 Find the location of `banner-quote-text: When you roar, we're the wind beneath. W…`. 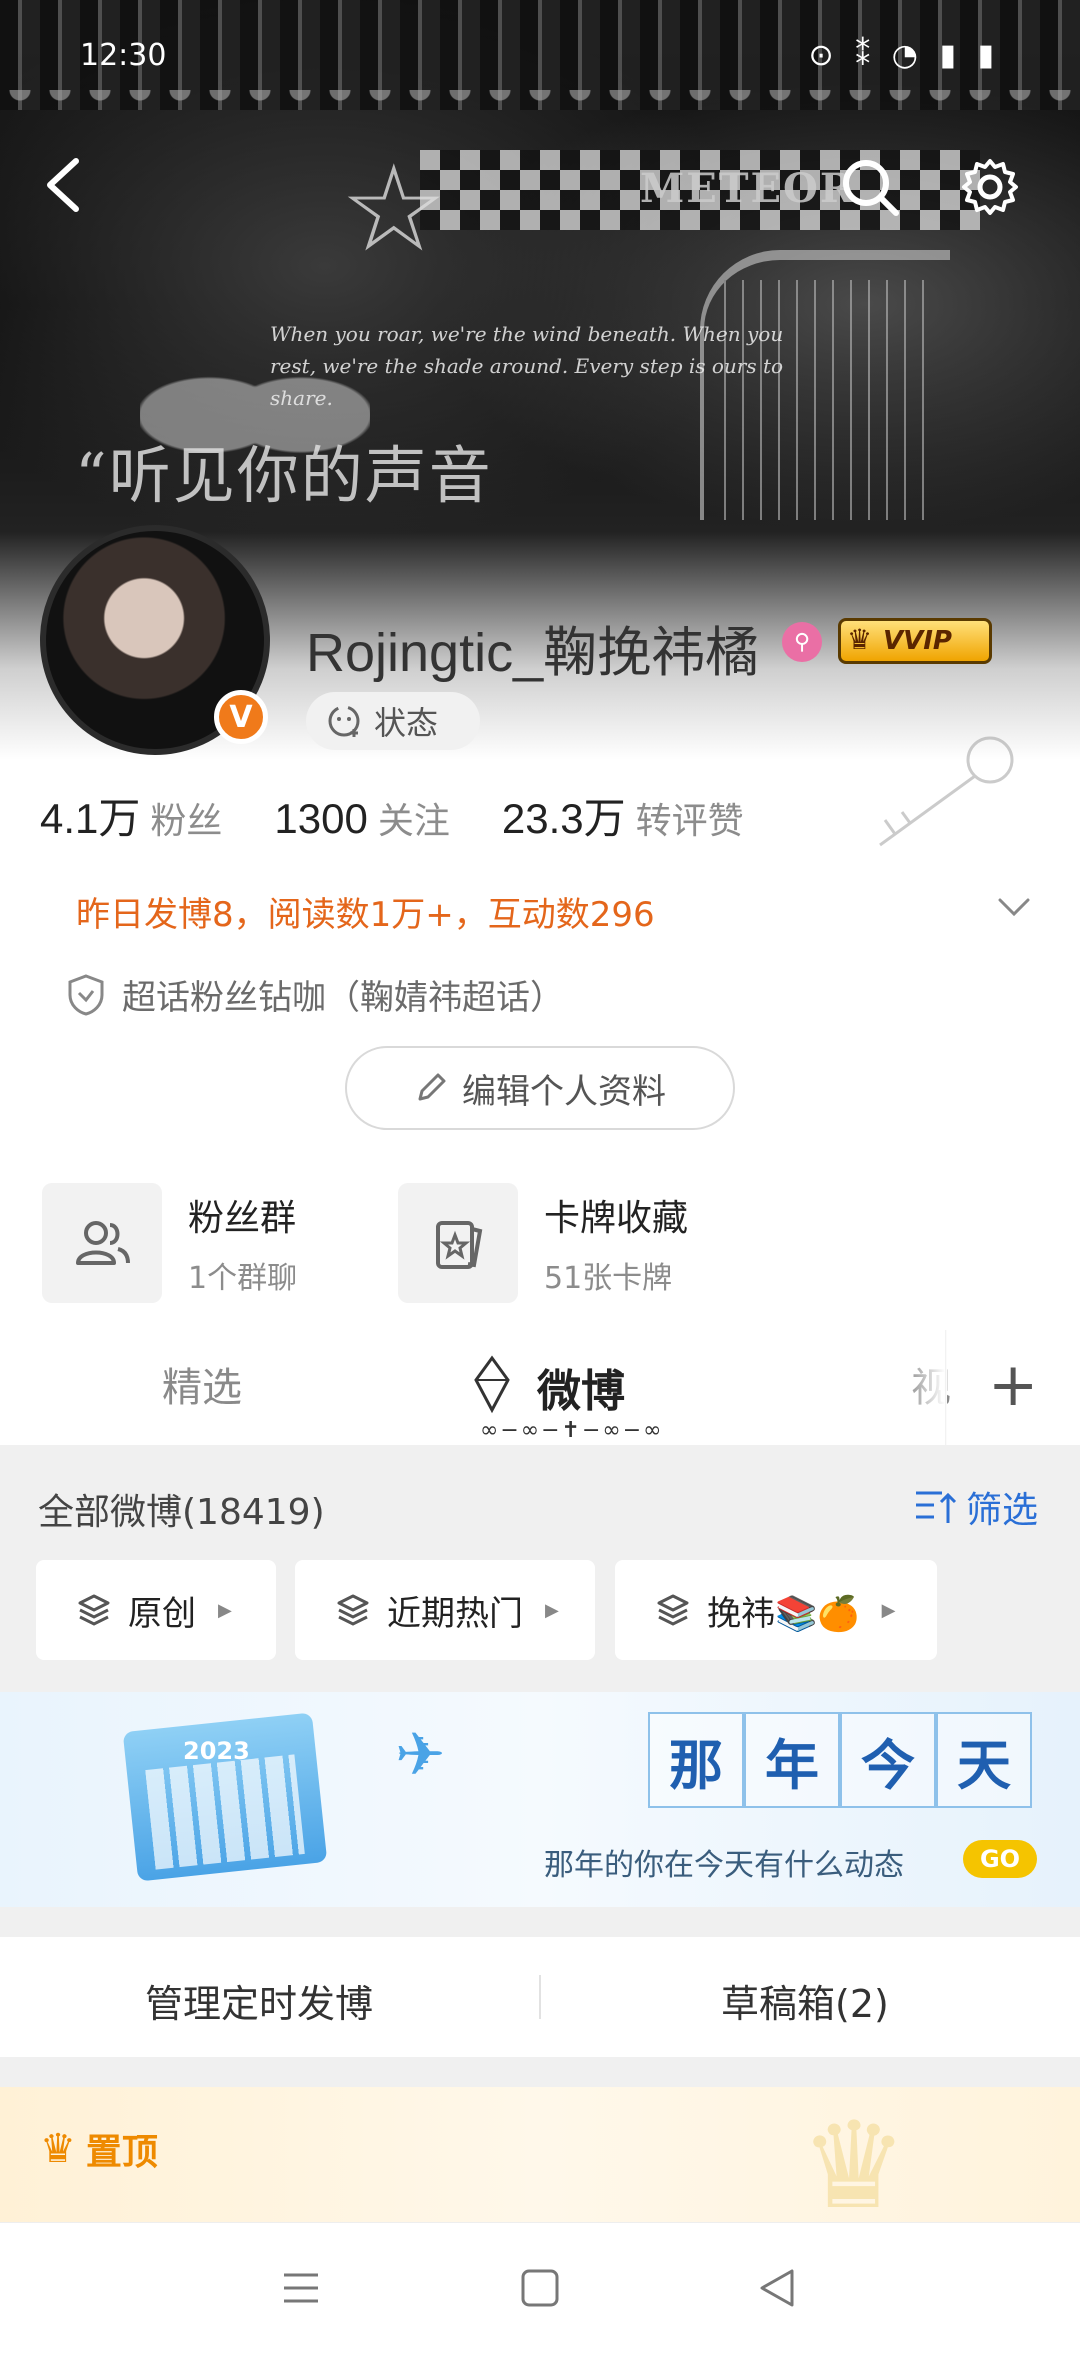

banner-quote-text: When you roar, we're the wind beneath. W… is located at coordinates (527, 366).